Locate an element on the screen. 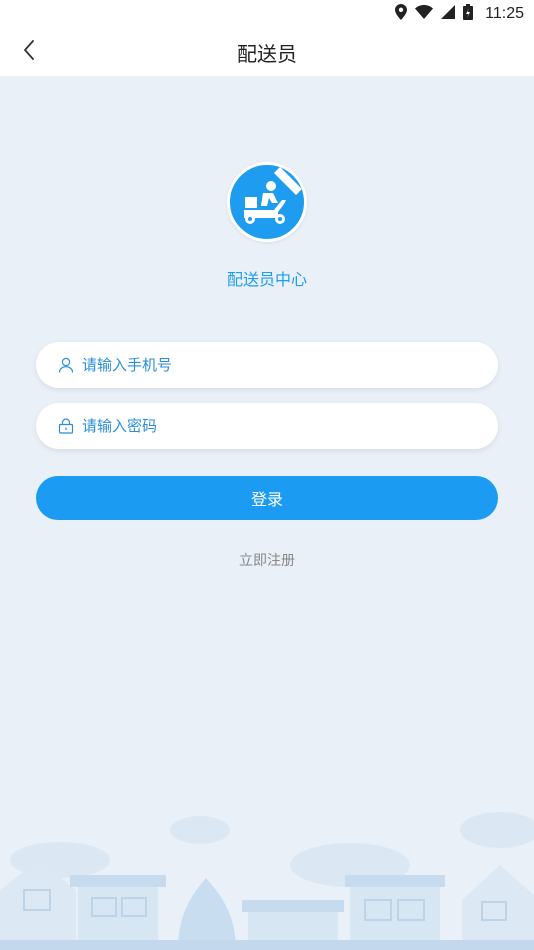  battery-icon is located at coordinates (468, 14).